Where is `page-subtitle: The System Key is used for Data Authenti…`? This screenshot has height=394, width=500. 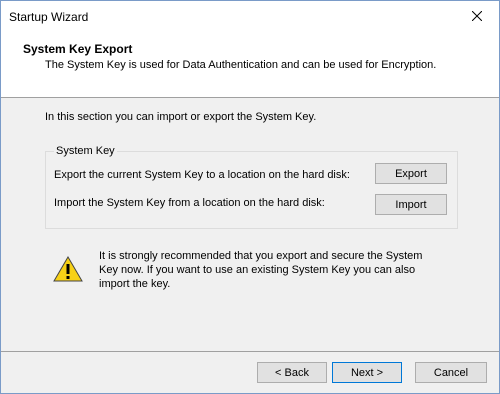
page-subtitle: The System Key is used for Data Authenti… is located at coordinates (241, 65).